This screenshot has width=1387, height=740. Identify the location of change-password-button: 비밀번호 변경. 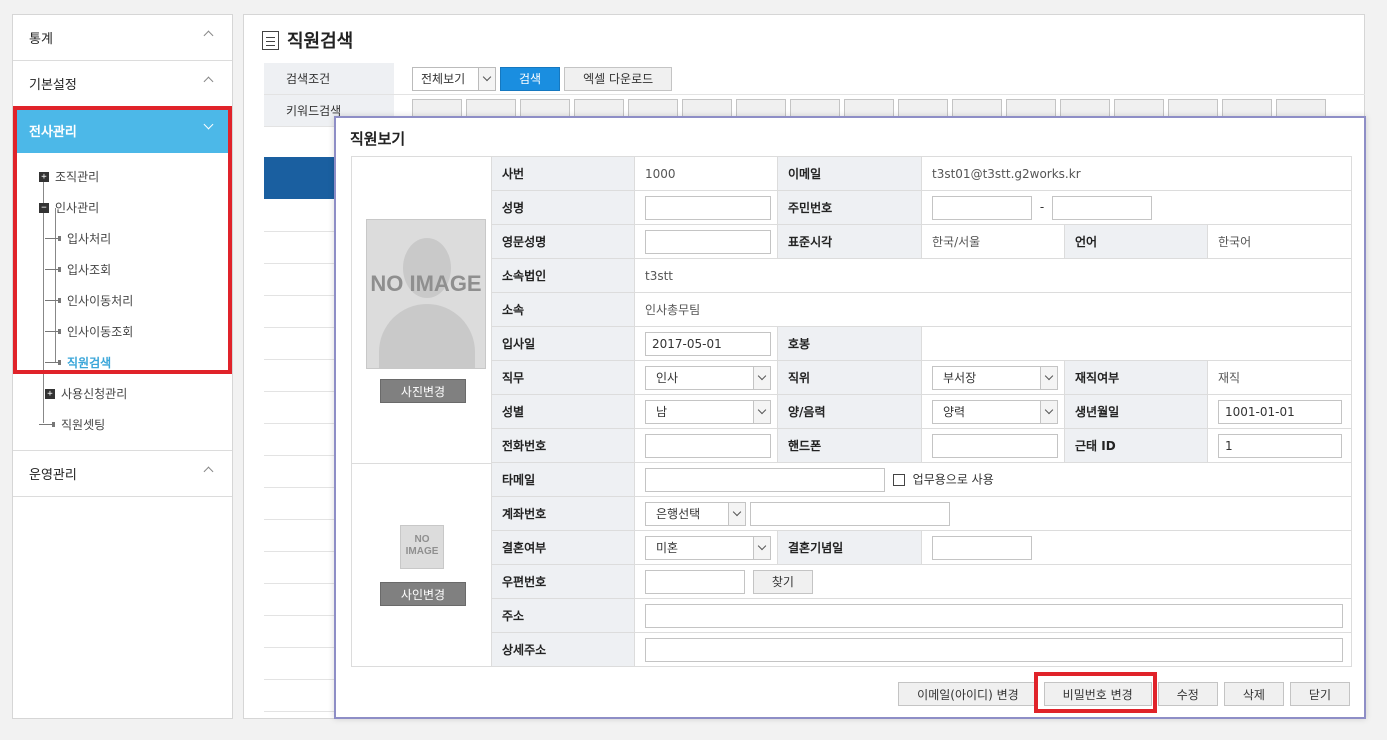
(1097, 694).